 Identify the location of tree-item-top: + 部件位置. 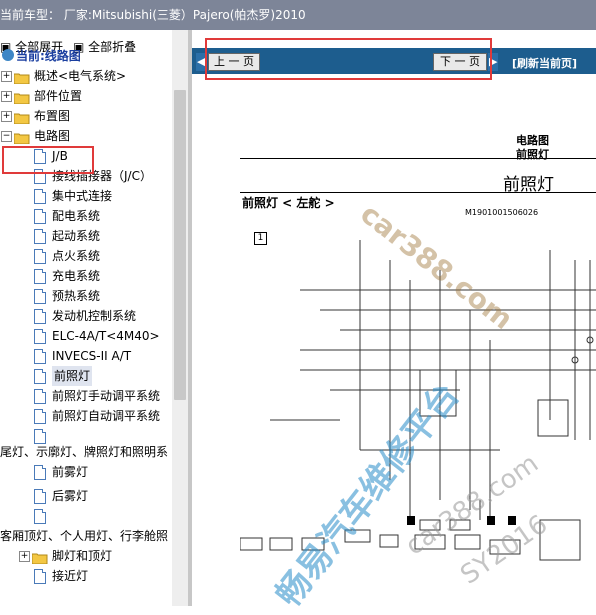
(86, 96).